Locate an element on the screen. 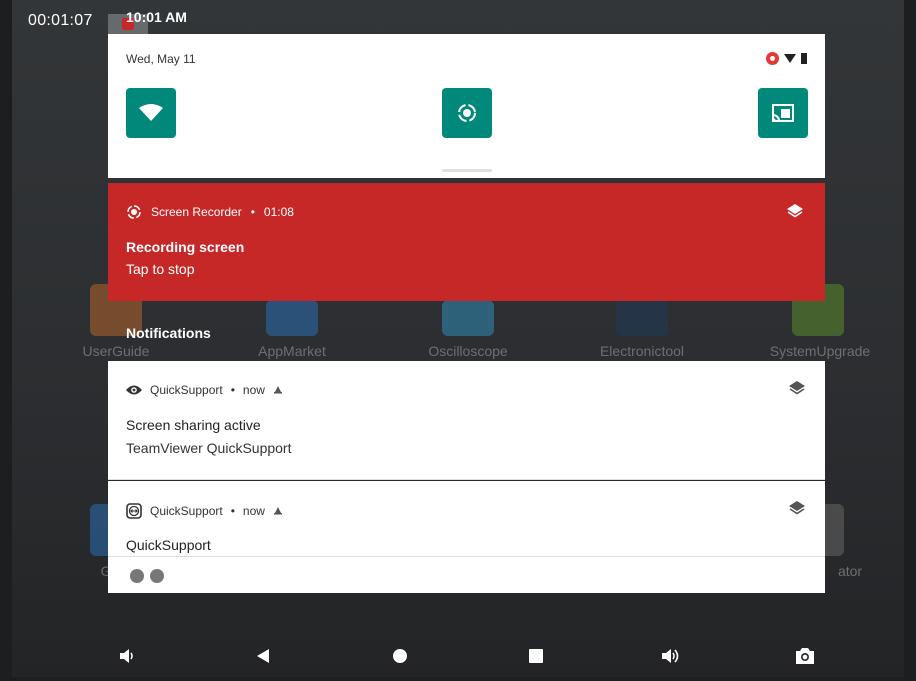 Image resolution: width=916 pixels, height=681 pixels. recorder-text: Tap to stop is located at coordinates (160, 269).